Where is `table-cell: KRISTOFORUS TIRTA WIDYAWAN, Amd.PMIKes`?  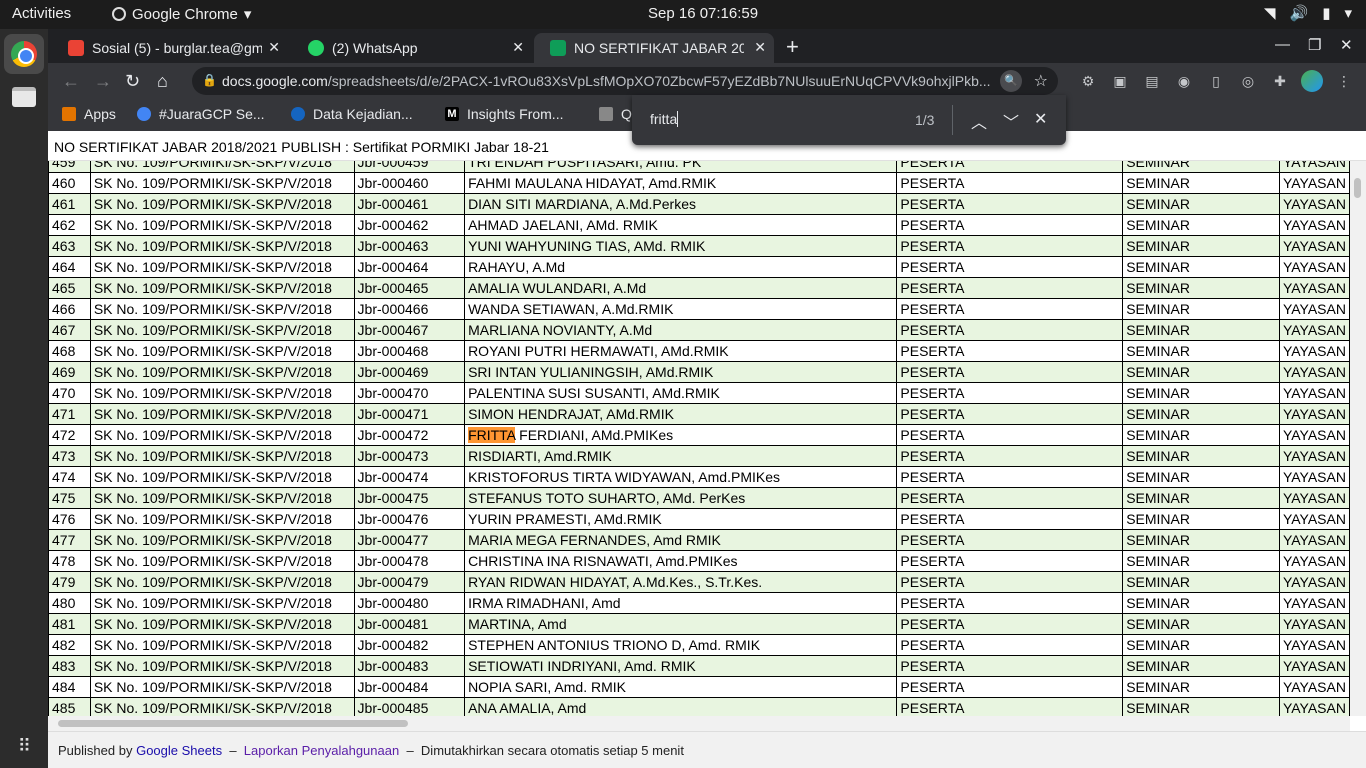
table-cell: KRISTOFORUS TIRTA WIDYAWAN, Amd.PMIKes is located at coordinates (681, 477).